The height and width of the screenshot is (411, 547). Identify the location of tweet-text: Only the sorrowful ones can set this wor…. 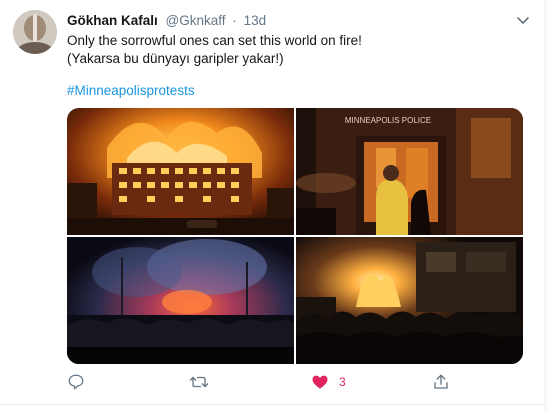
(297, 50).